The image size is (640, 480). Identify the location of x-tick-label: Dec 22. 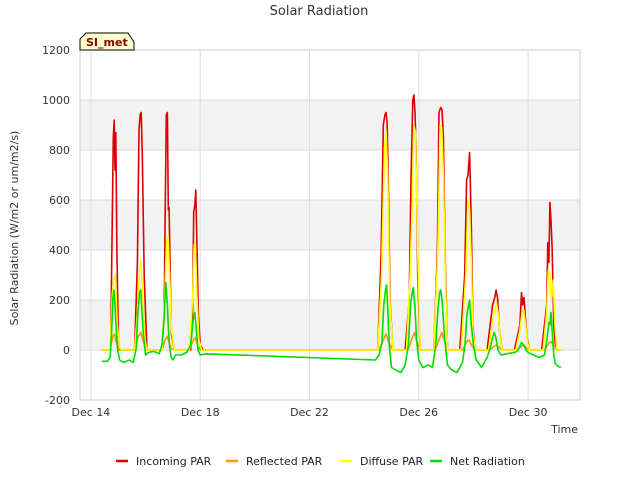
(309, 412).